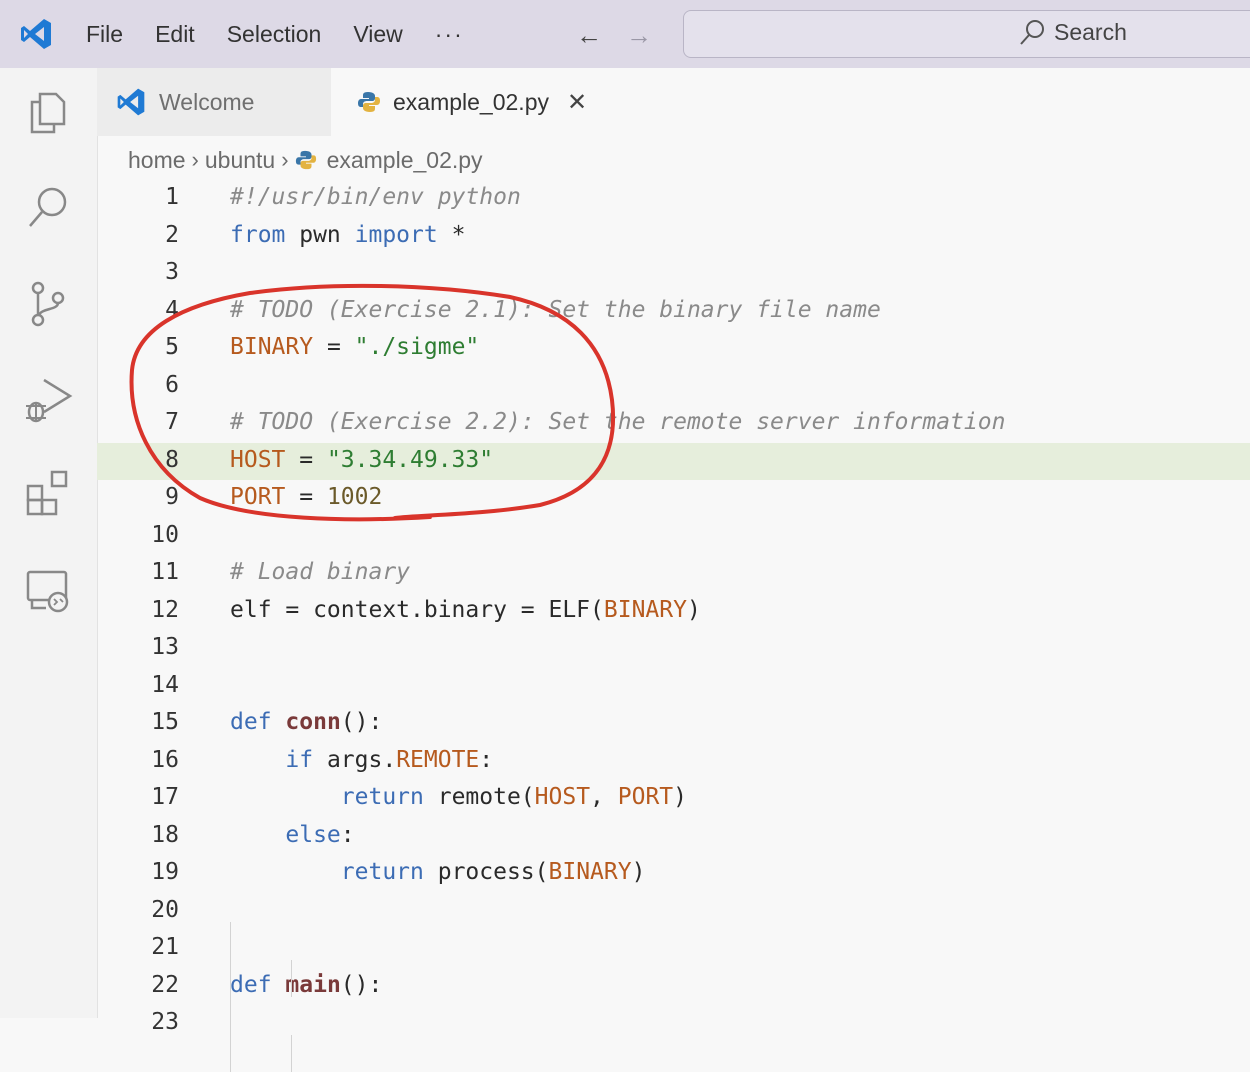 Image resolution: width=1250 pixels, height=1072 pixels. I want to click on tab-welcome-label: Welcome, so click(207, 101).